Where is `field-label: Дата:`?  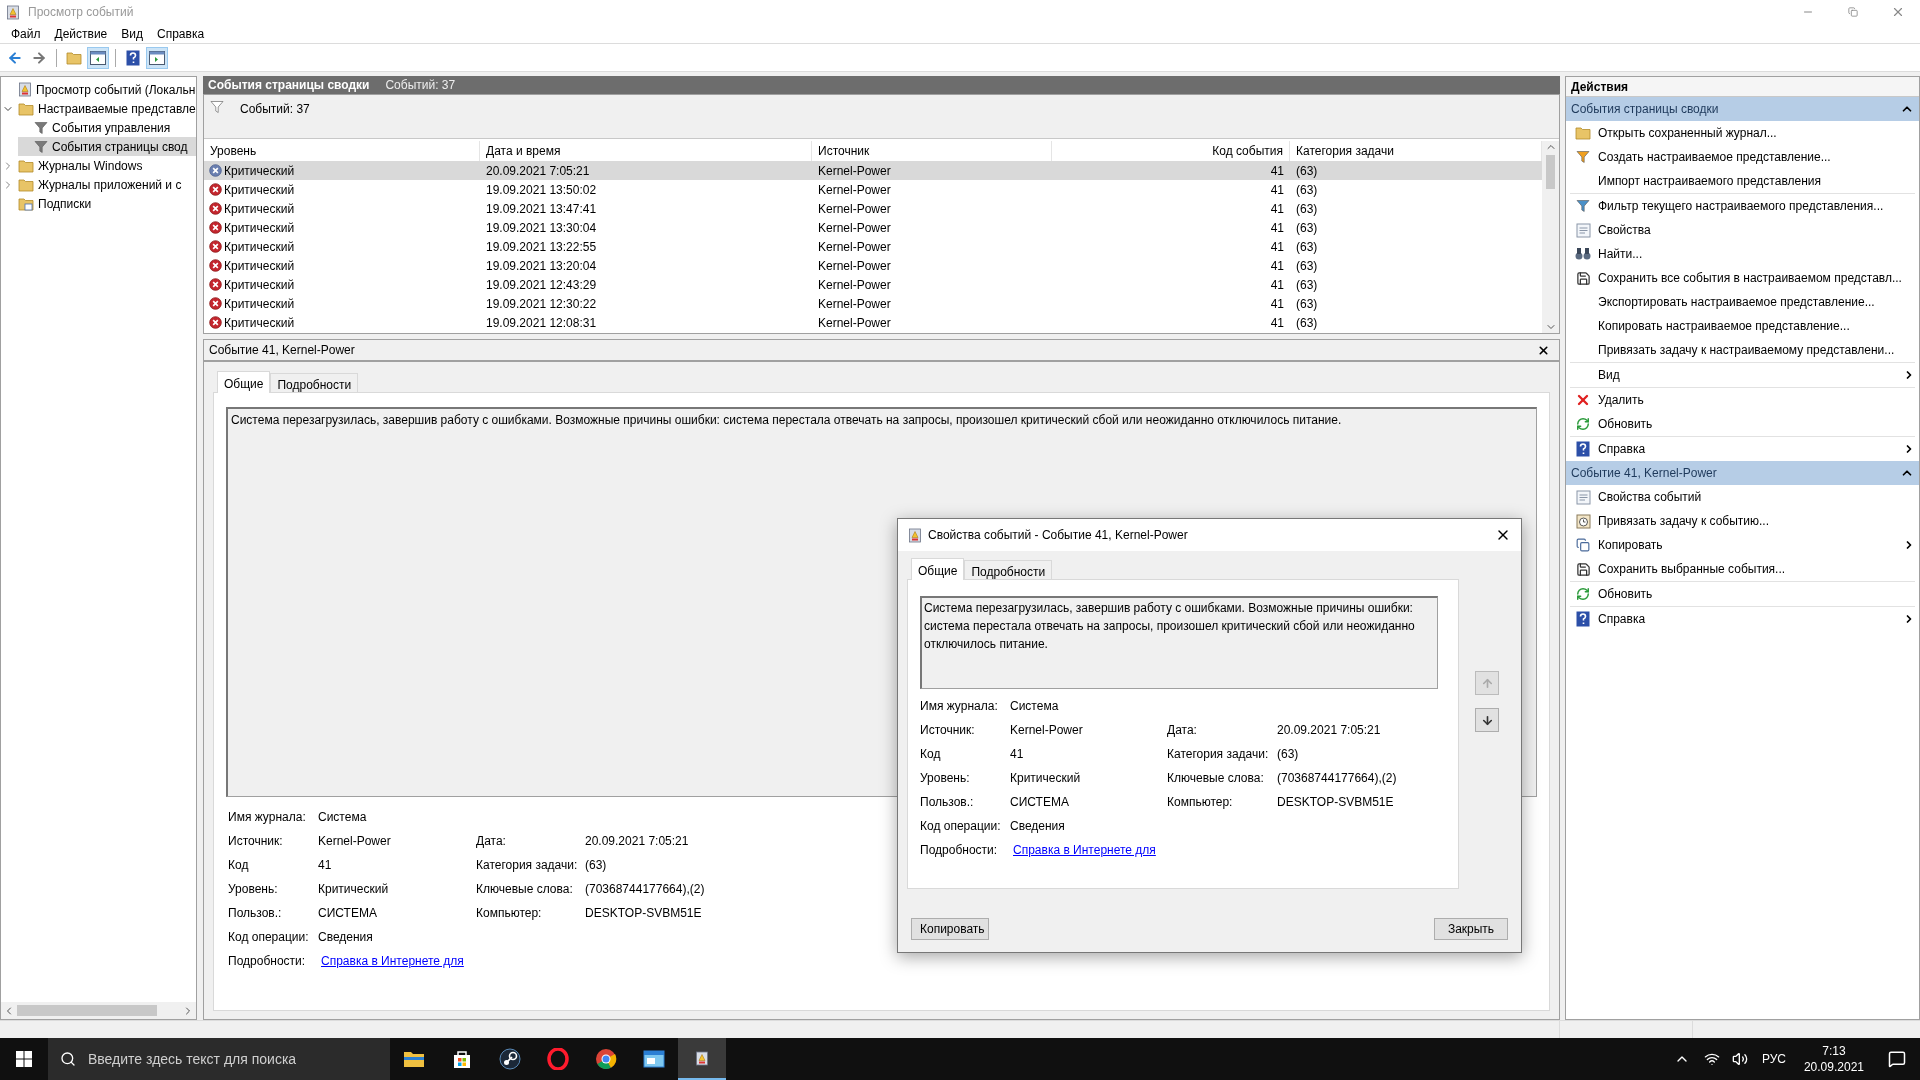
field-label: Дата: is located at coordinates (491, 841).